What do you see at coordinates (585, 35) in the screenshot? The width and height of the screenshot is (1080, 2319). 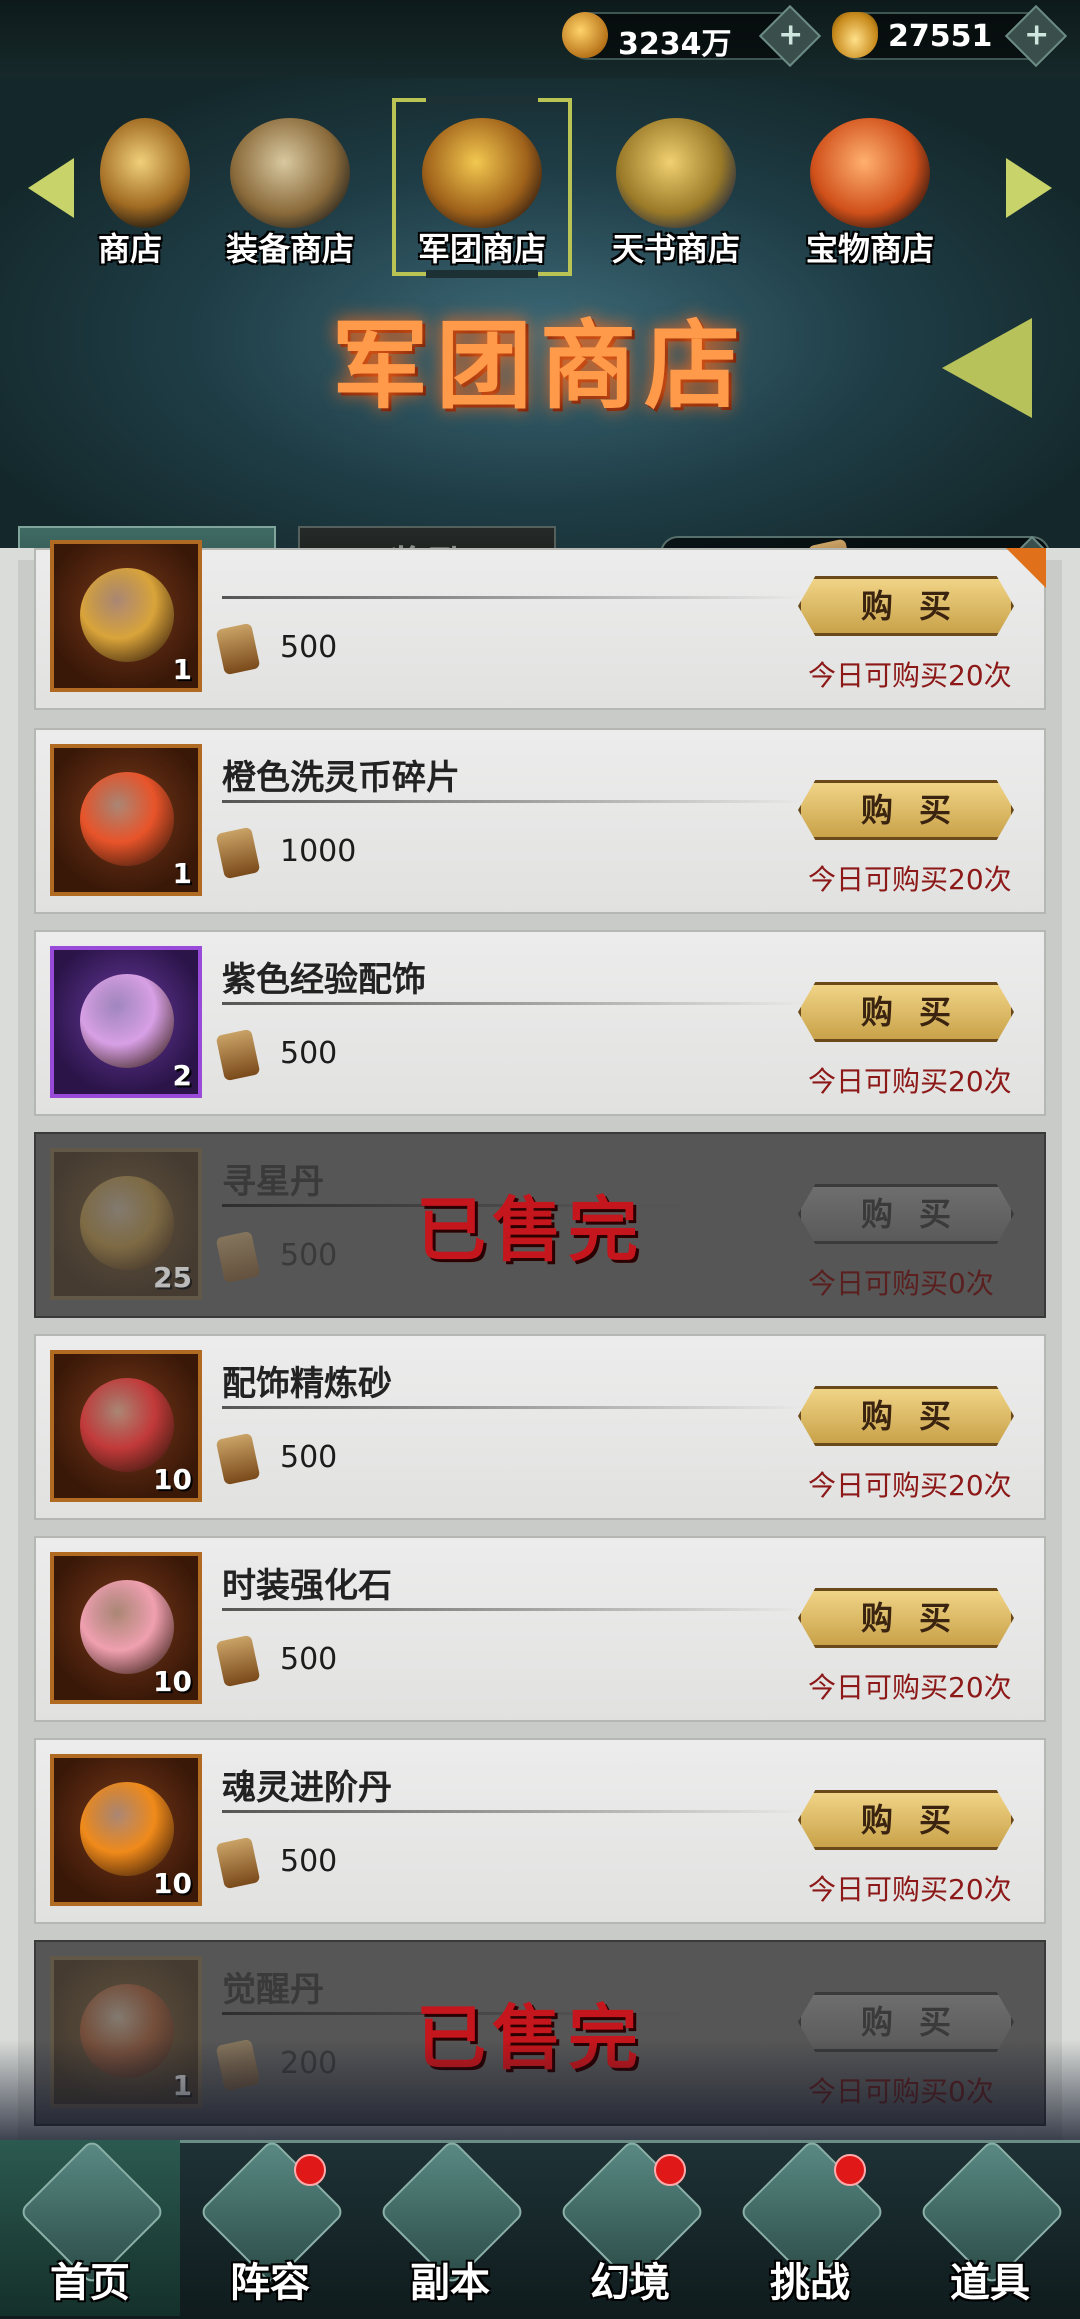 I see `copper-coin-icon` at bounding box center [585, 35].